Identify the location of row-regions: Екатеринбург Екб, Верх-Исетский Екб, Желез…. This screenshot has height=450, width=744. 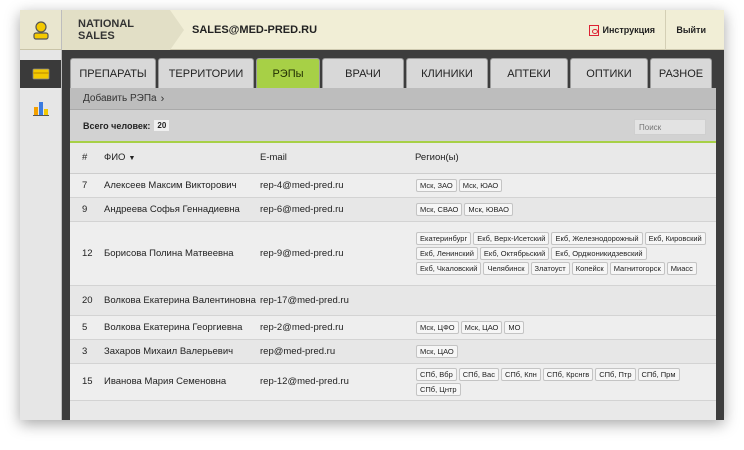
(565, 253).